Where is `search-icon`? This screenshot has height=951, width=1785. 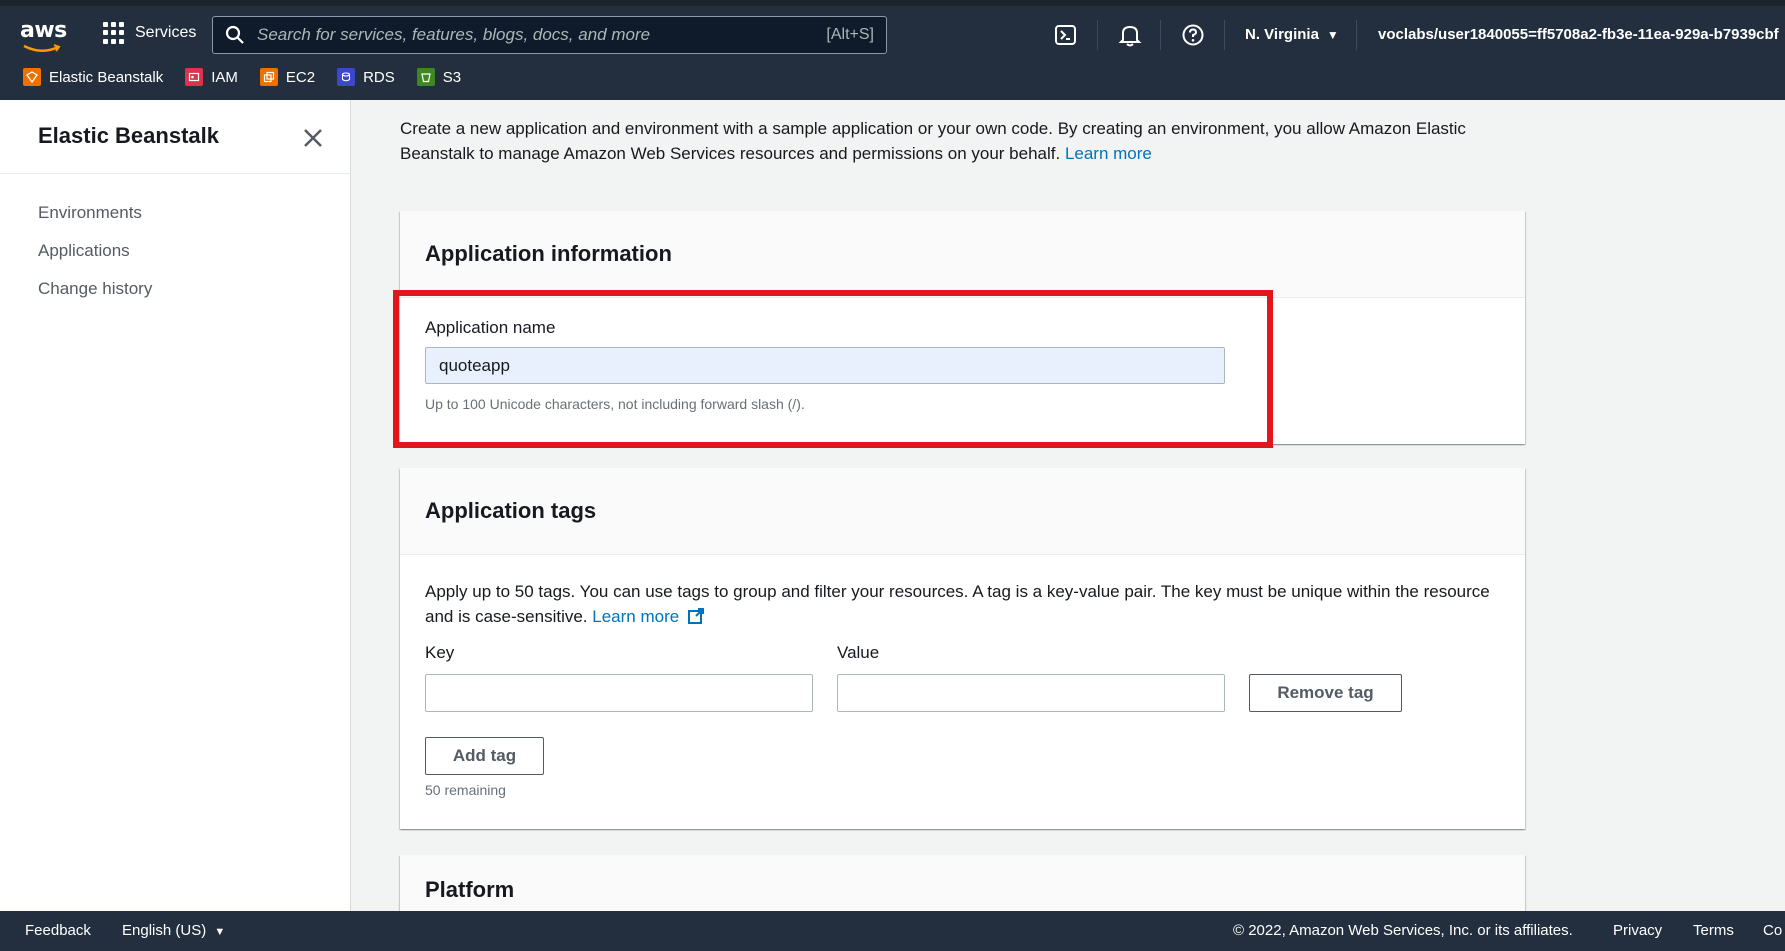
search-icon is located at coordinates (234, 34).